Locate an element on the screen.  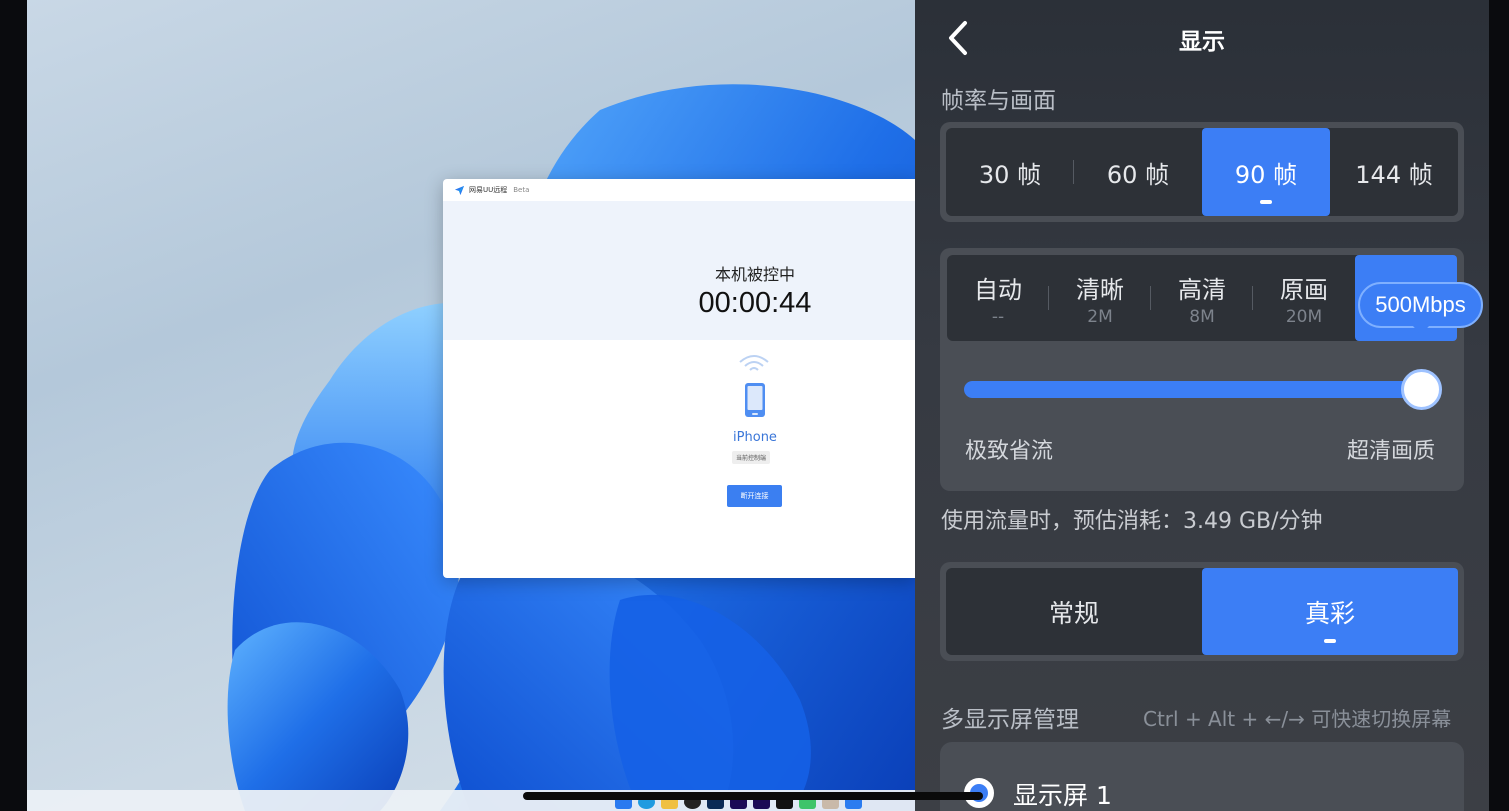
quality-option-sub: 20M is located at coordinates (1304, 316).